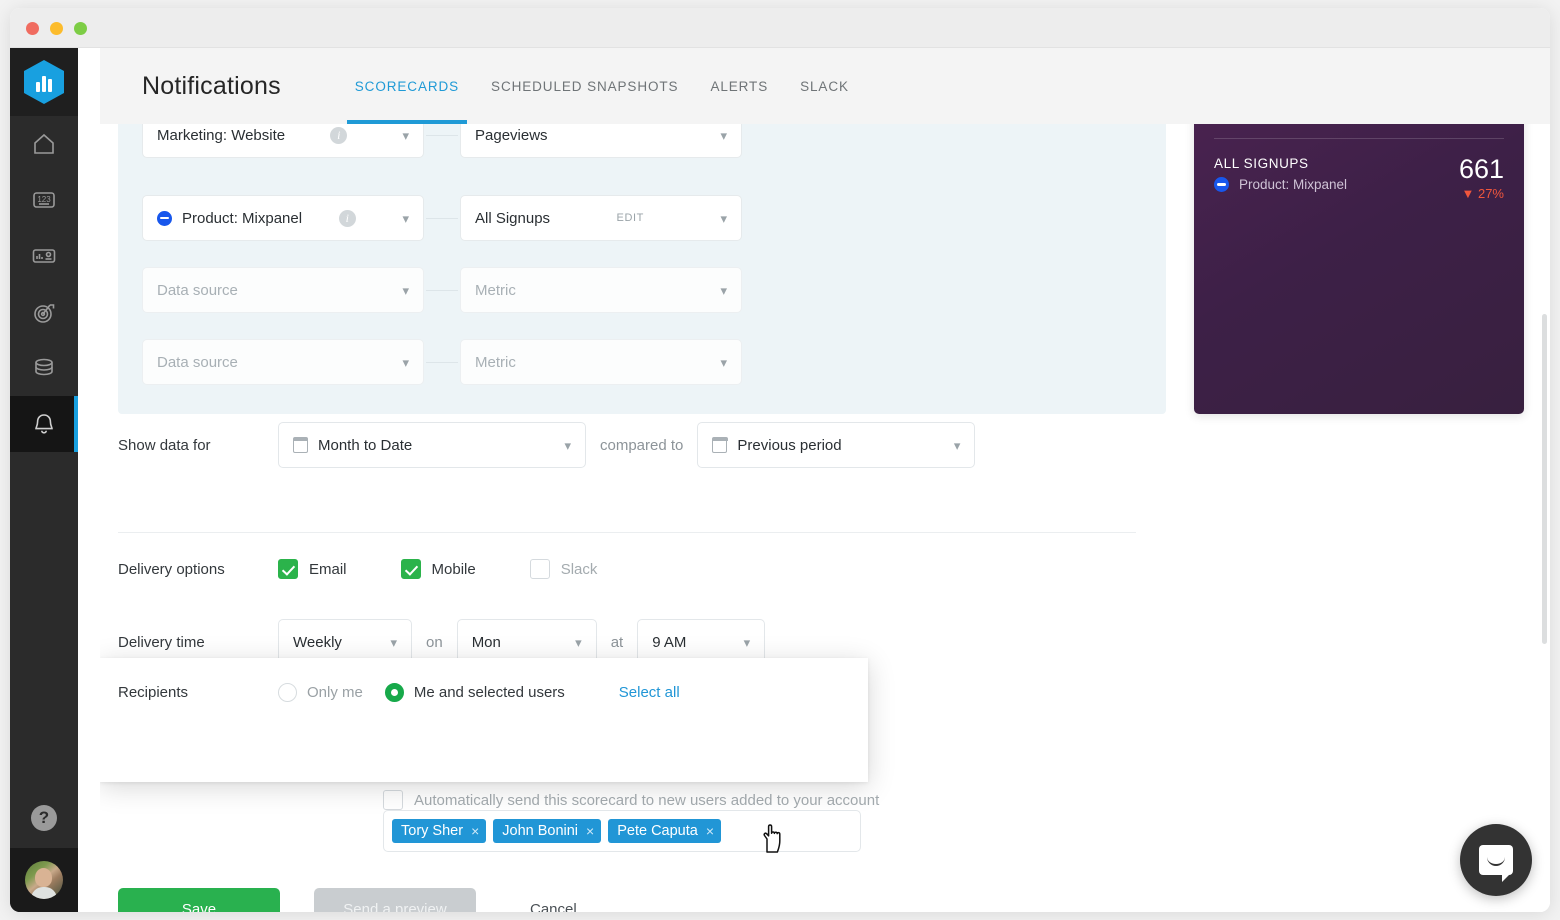 This screenshot has width=1560, height=920. Describe the element at coordinates (1481, 169) in the screenshot. I see `preview-metric-value: 661` at that location.